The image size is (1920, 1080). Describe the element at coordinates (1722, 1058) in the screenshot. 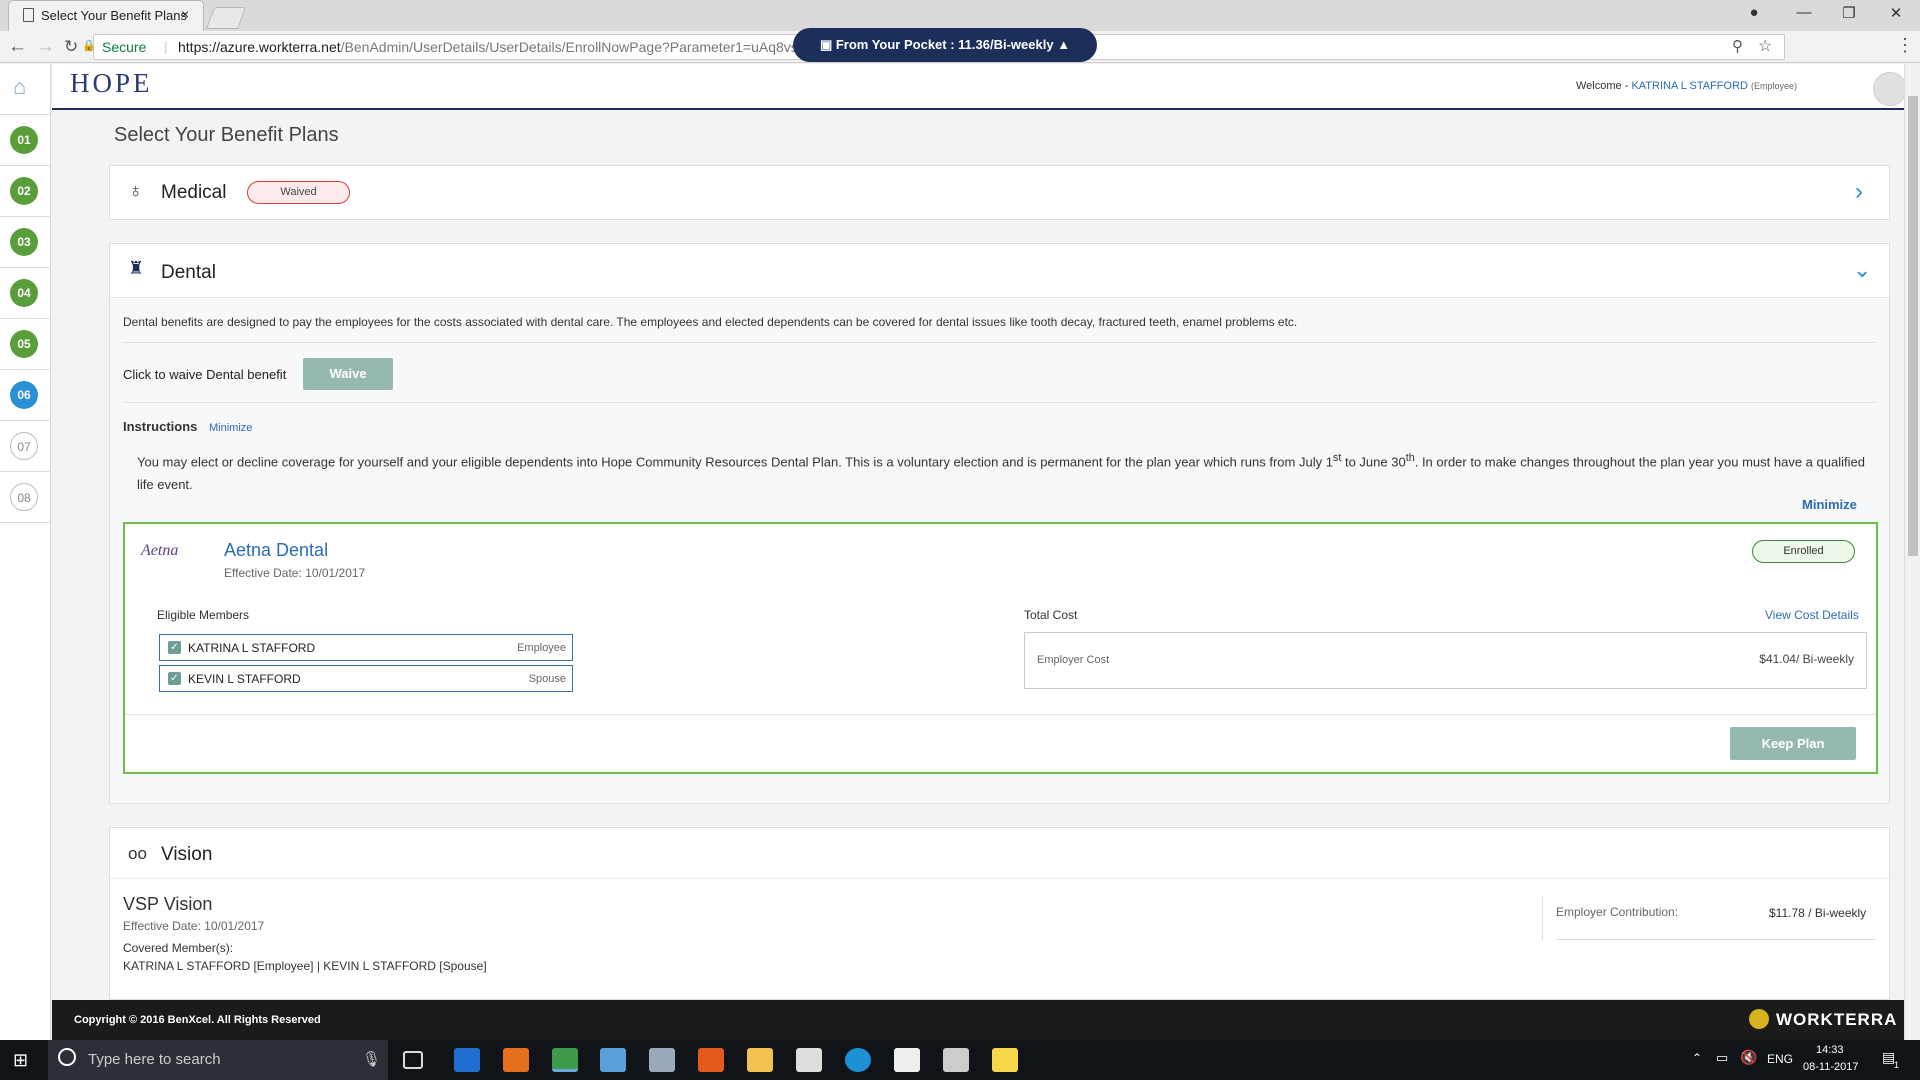

I see `network-icon: ▭` at that location.